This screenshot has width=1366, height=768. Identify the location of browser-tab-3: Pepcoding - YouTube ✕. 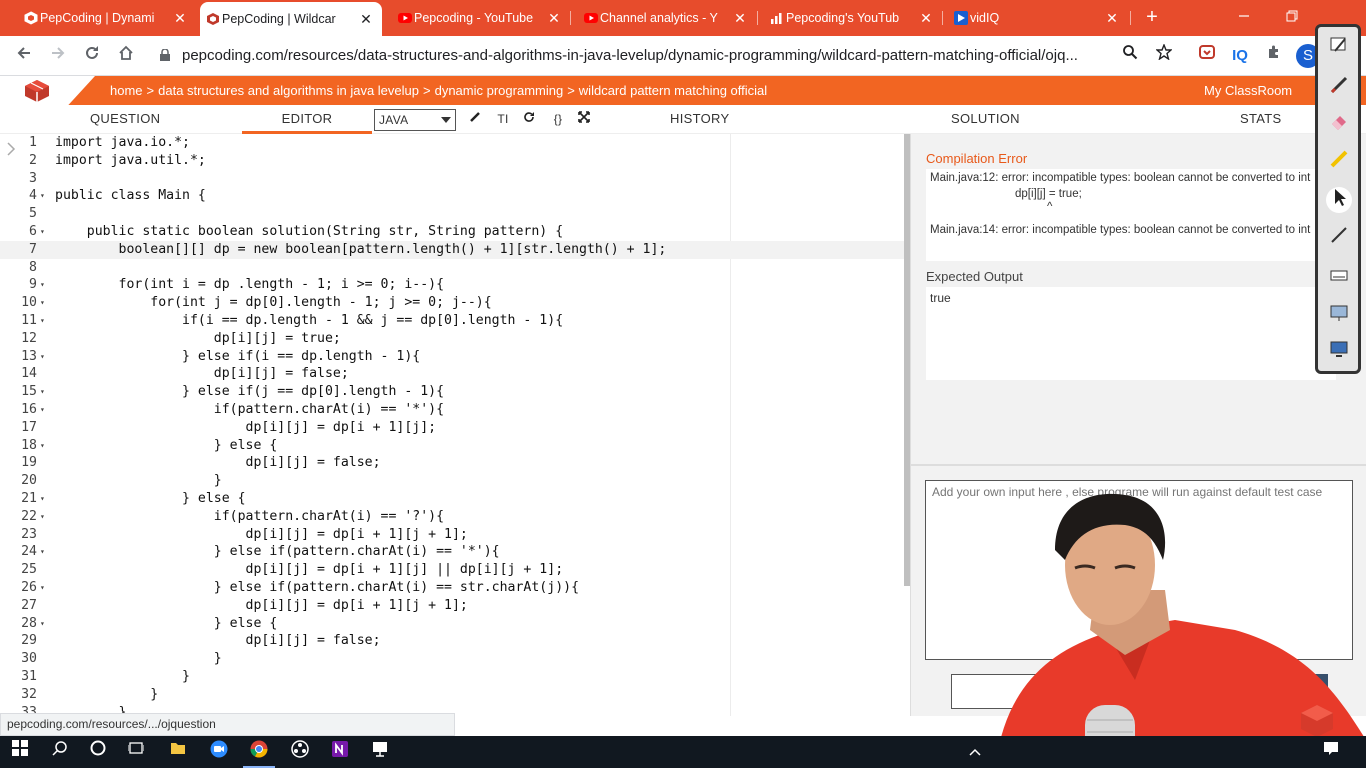
(481, 18).